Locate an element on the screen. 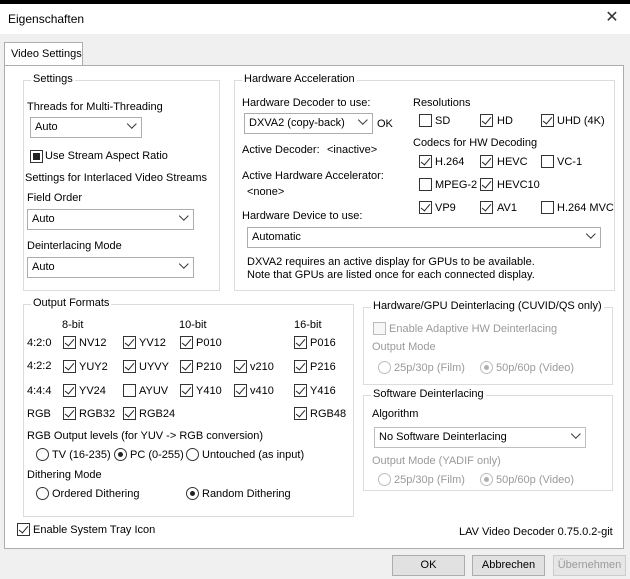  fmt-v410-checkbox is located at coordinates (240, 390).